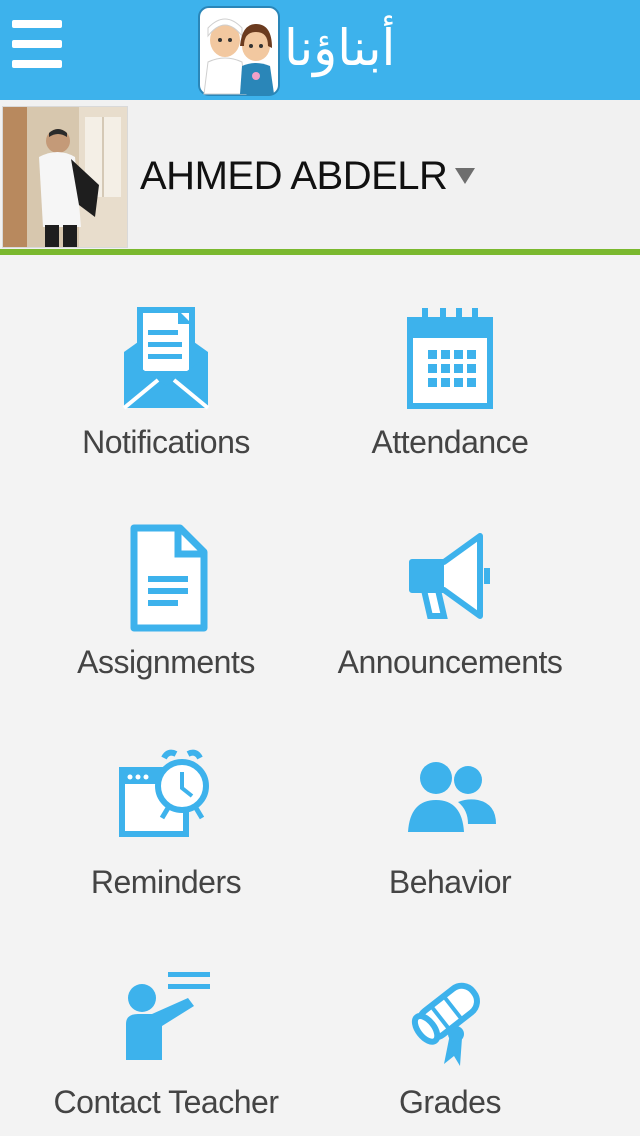 This screenshot has height=1136, width=640. What do you see at coordinates (166, 882) in the screenshot?
I see `menu-label-reminders: Reminders` at bounding box center [166, 882].